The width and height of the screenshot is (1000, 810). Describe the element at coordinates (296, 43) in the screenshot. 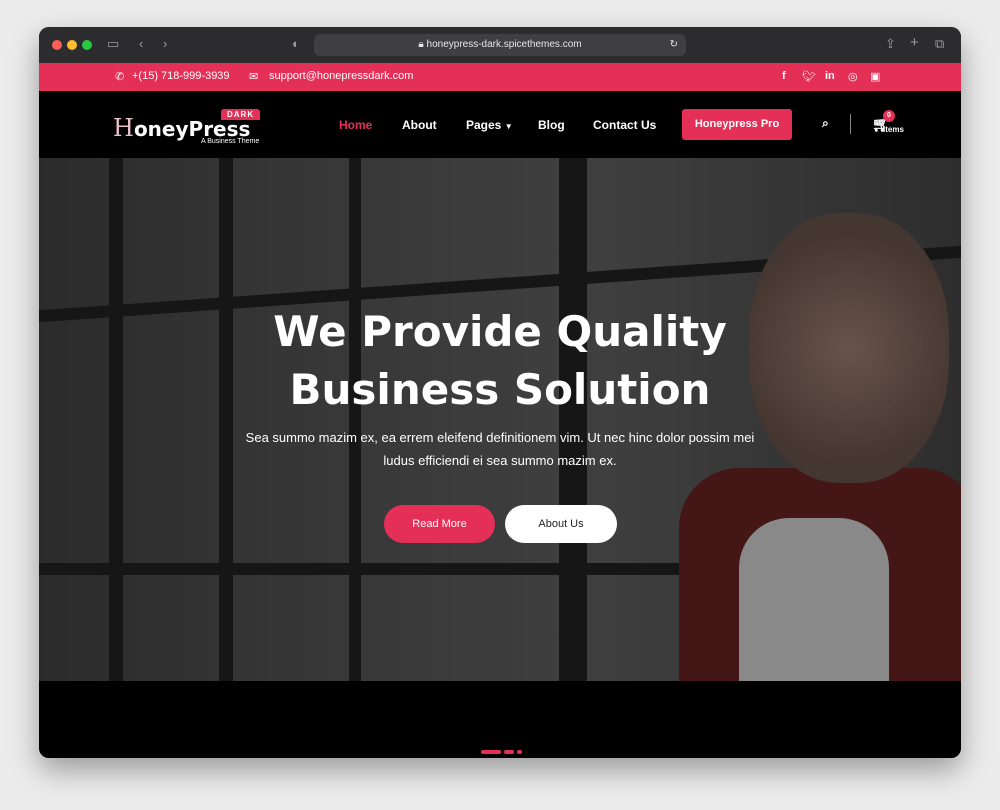

I see `shield-icon: ◐` at that location.